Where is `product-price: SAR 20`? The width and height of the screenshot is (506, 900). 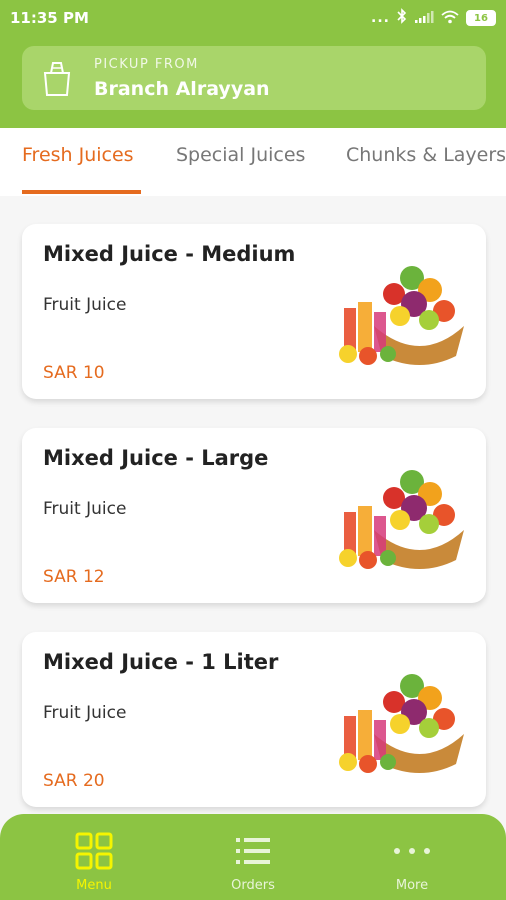
product-price: SAR 20 is located at coordinates (74, 781).